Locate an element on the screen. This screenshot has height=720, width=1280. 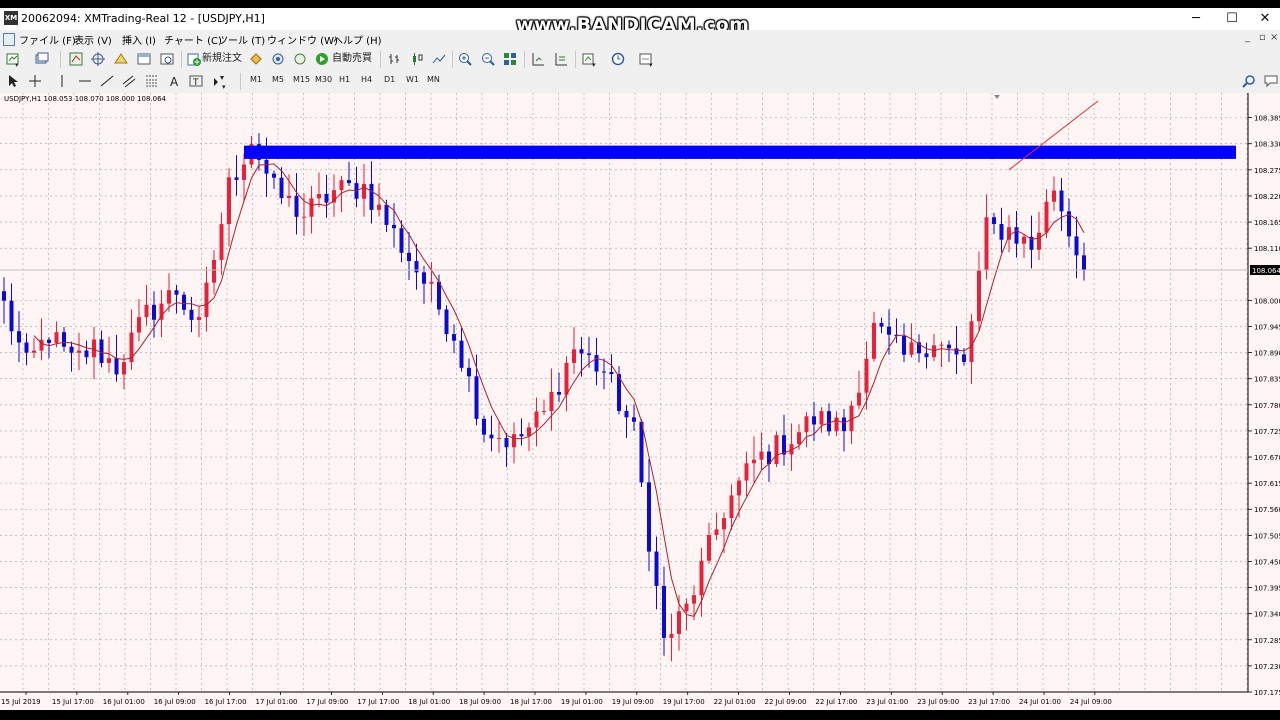
bar-chart-icon is located at coordinates (395, 59).